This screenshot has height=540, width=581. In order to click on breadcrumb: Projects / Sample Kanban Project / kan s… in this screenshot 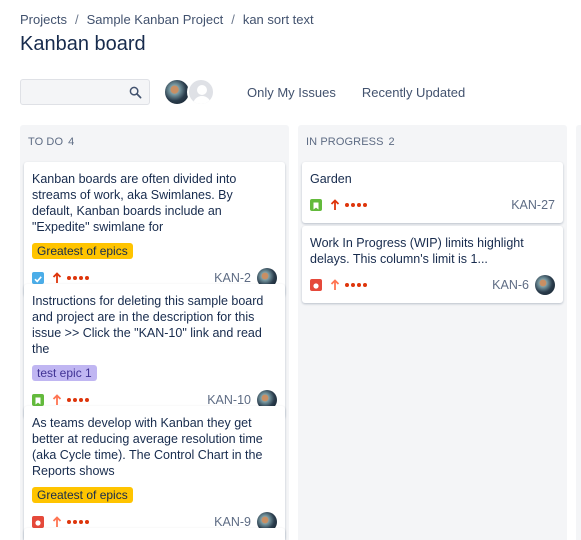, I will do `click(167, 19)`.